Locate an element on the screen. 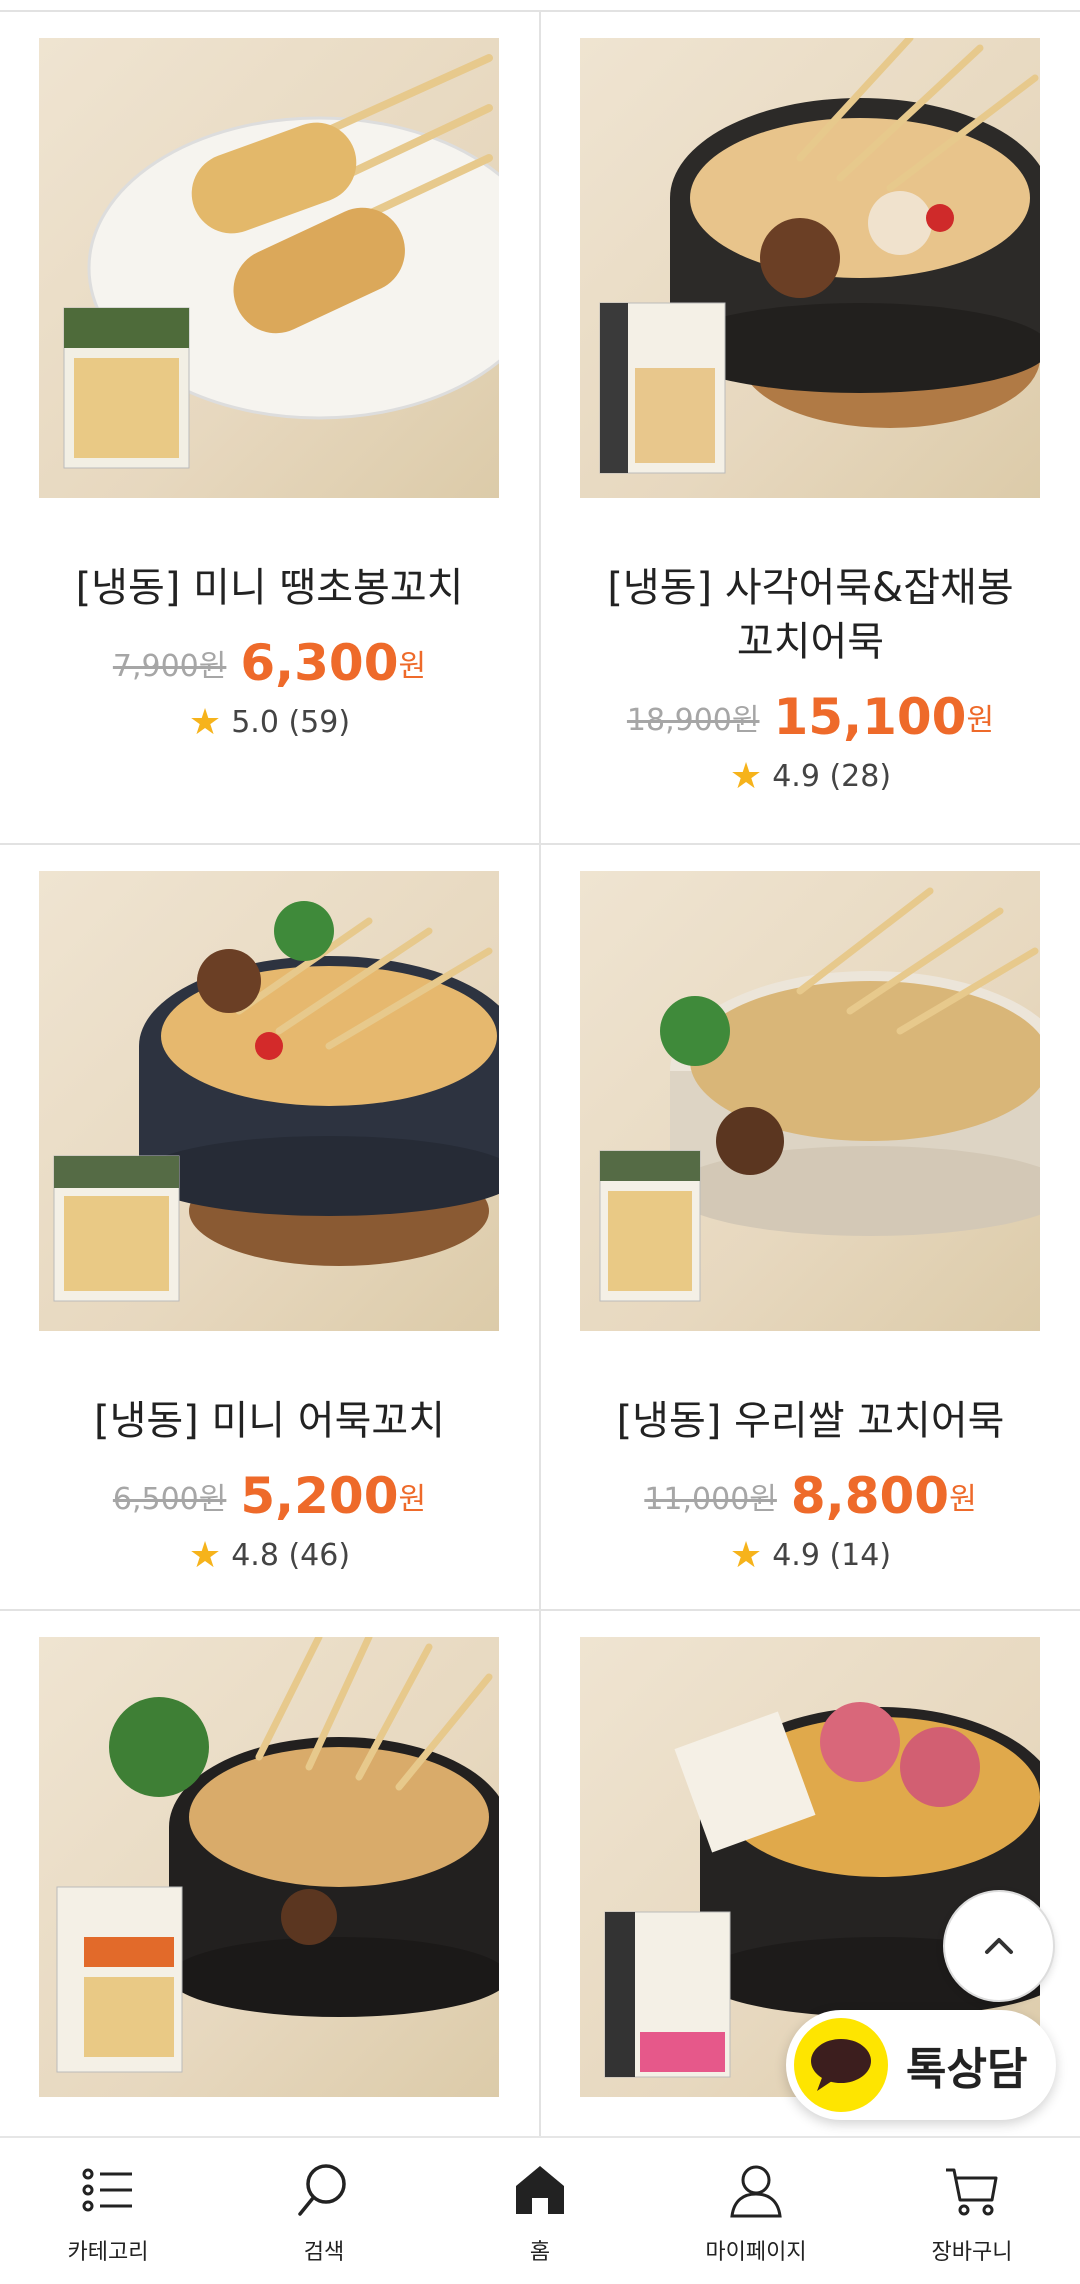  price-row: 7,900원 6,300원 is located at coordinates (269, 663).